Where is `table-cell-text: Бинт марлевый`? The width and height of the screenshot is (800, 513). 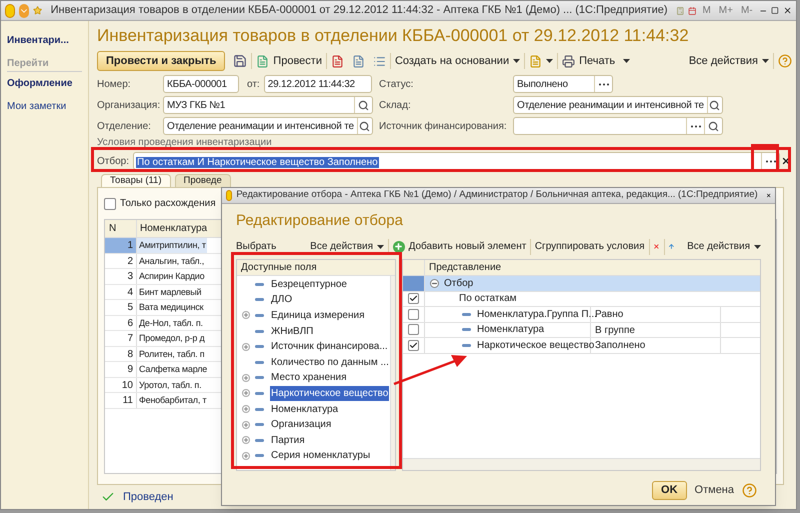
table-cell-text: Бинт марлевый is located at coordinates (170, 292).